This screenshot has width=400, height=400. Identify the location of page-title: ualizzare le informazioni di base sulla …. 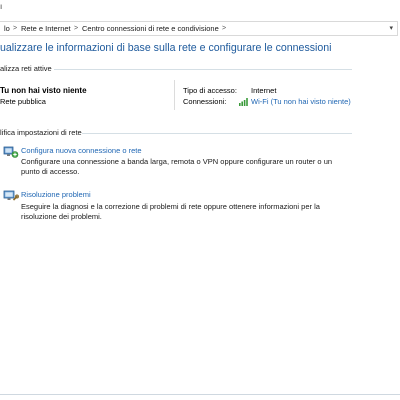
(166, 48).